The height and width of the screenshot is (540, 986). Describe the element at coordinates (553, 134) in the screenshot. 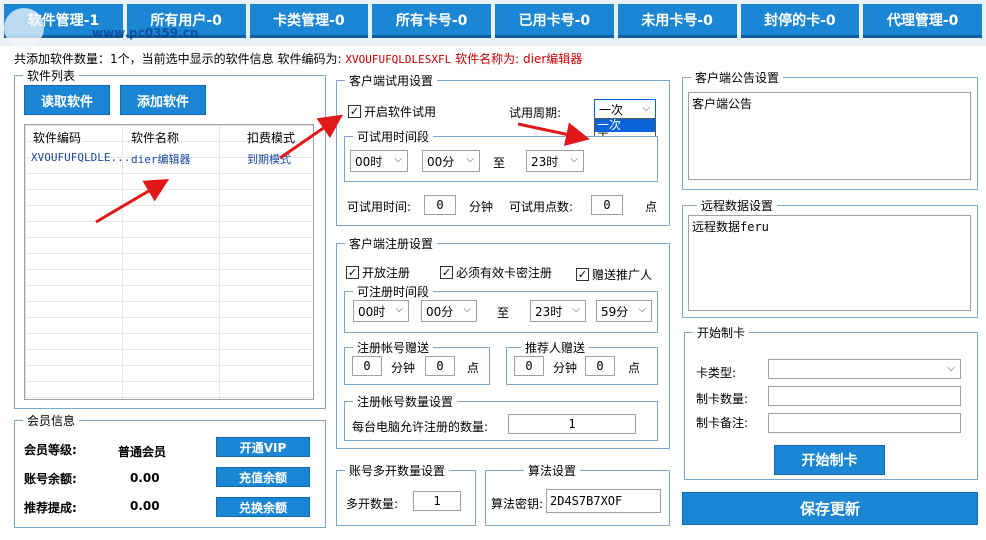

I see `arrow-to-period-dropdown` at that location.